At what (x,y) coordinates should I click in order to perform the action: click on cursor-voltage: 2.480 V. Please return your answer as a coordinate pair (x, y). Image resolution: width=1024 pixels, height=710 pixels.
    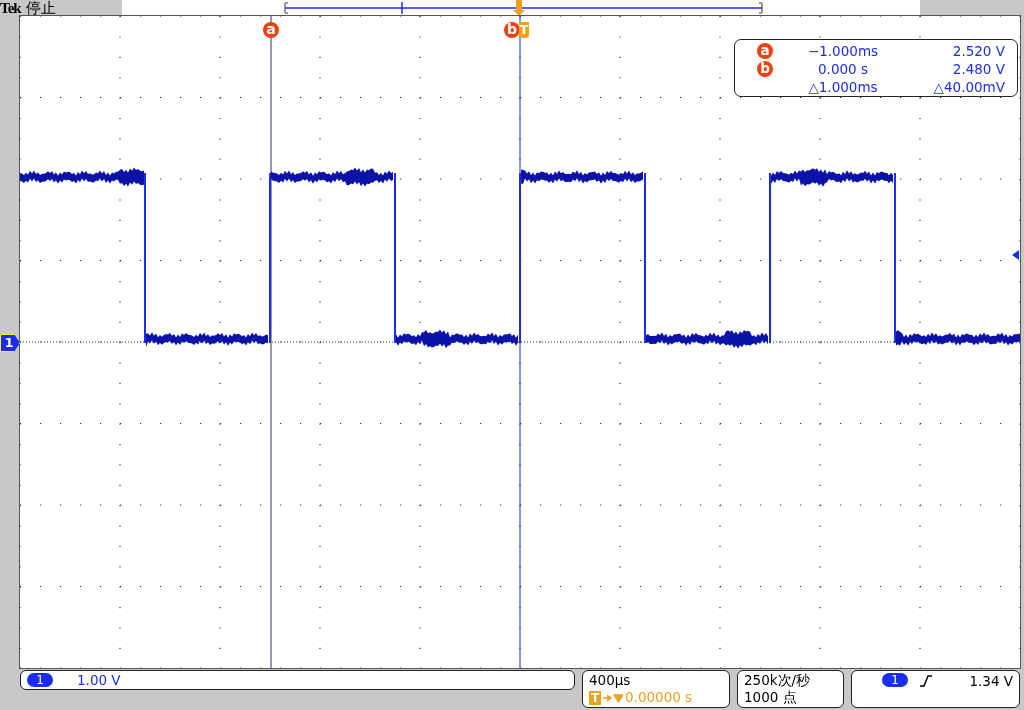
    Looking at the image, I should click on (978, 69).